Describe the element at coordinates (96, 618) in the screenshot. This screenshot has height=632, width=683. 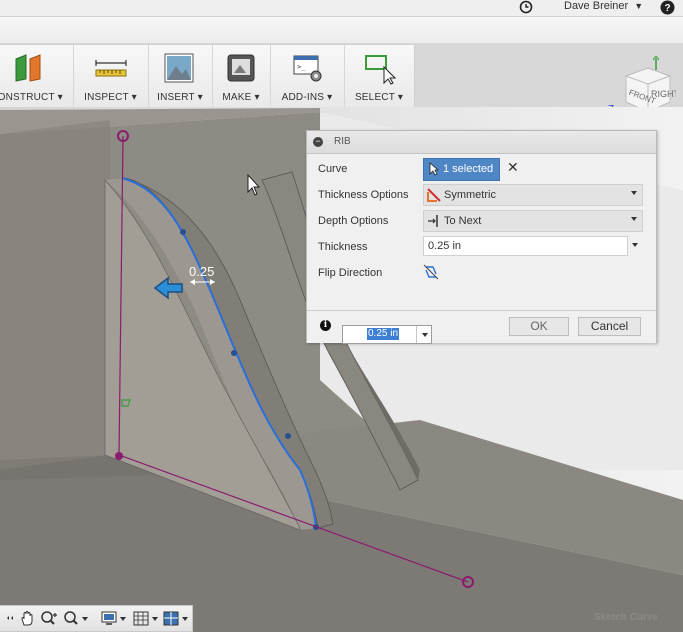
I see `navigation-bar` at that location.